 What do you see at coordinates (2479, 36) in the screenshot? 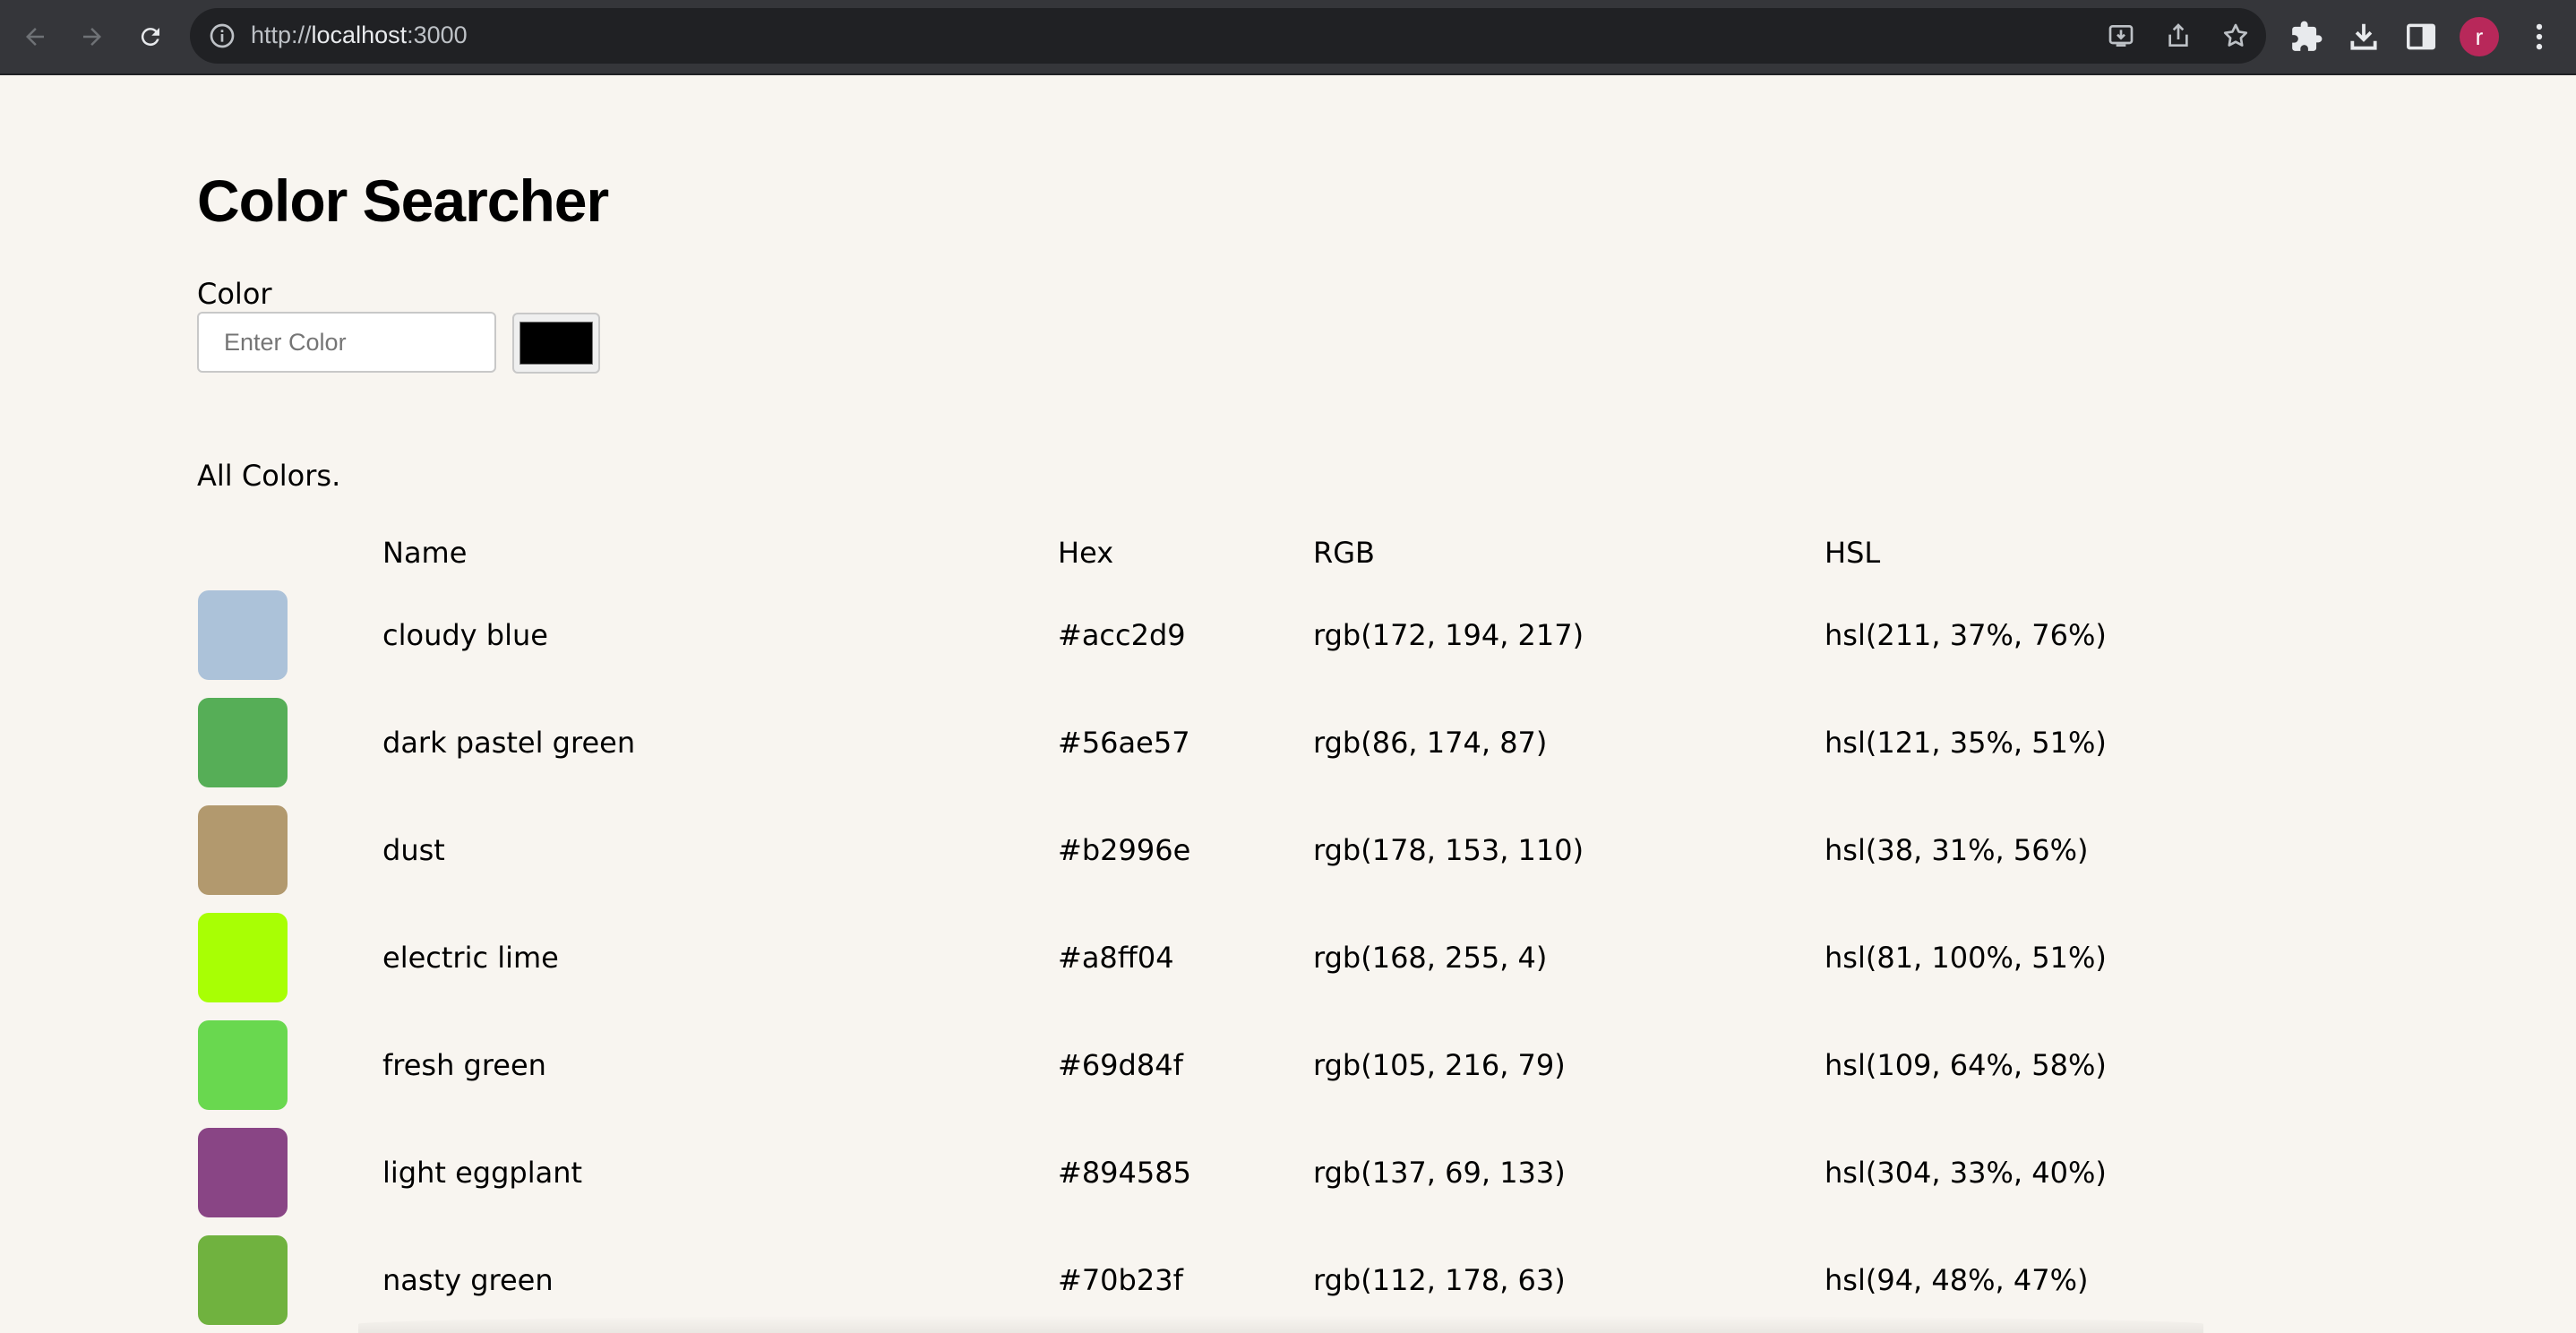
I see `profile-avatar: r` at bounding box center [2479, 36].